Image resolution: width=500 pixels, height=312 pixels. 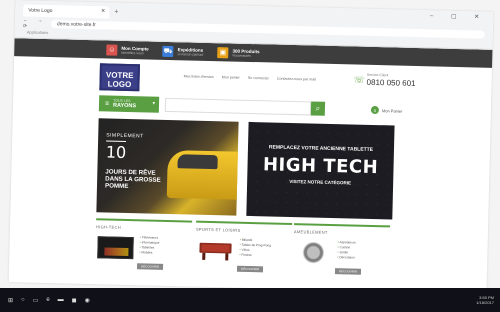 I want to click on topbar-item: ▣ 300 Produits Nouveautés, so click(x=238, y=52).